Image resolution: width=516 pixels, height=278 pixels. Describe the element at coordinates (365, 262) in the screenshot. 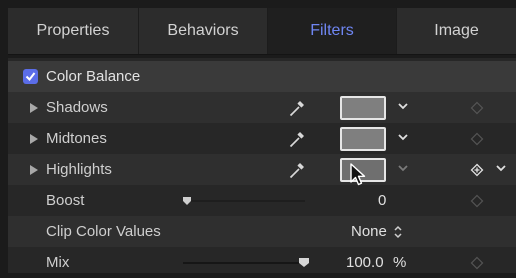

I see `mix-value: 100.0` at that location.